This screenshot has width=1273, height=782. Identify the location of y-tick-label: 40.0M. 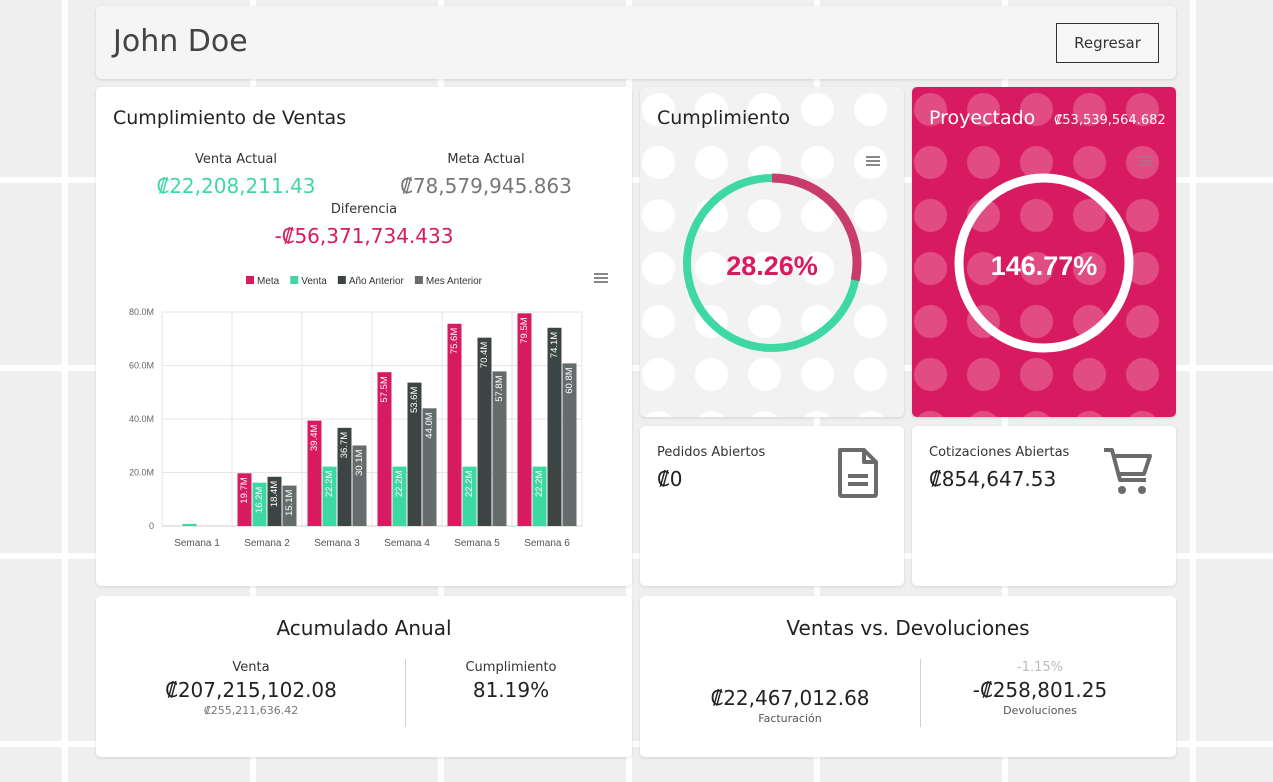
(141, 419).